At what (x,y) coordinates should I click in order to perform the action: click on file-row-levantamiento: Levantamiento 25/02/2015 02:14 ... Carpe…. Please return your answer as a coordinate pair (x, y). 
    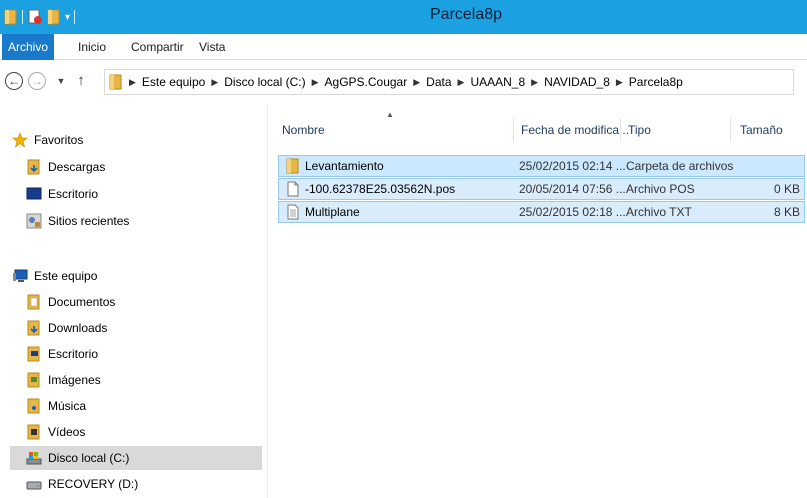
    Looking at the image, I should click on (541, 166).